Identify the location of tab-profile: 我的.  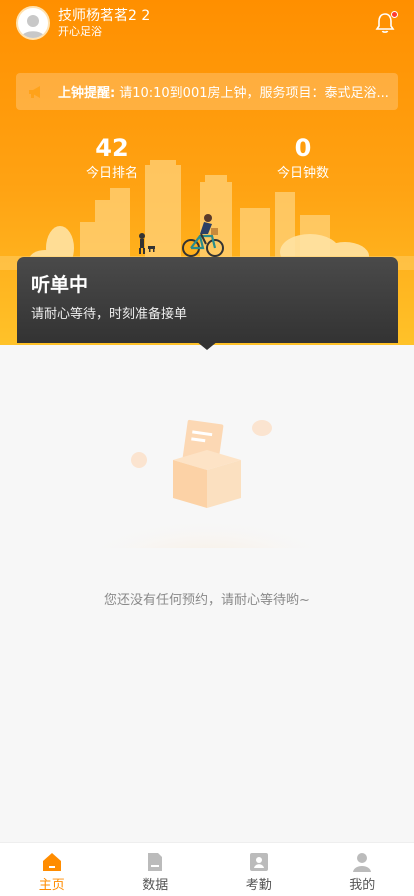
(362, 869).